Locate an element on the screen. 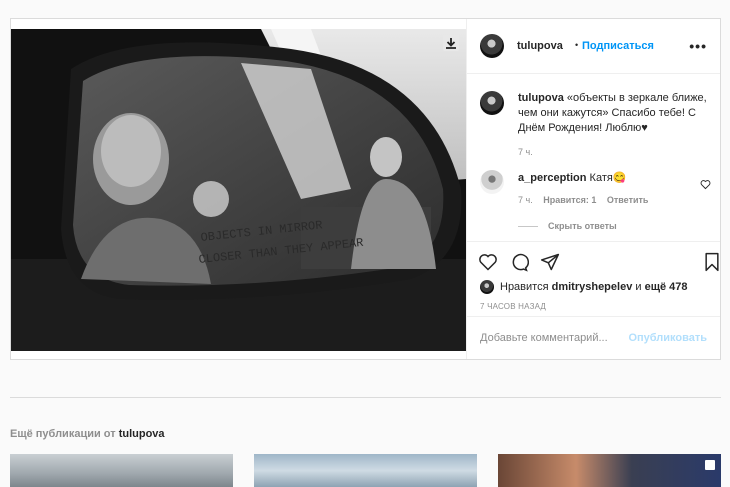  add-comment-bar: Добавьте комментарий... Опубликовать is located at coordinates (593, 337).